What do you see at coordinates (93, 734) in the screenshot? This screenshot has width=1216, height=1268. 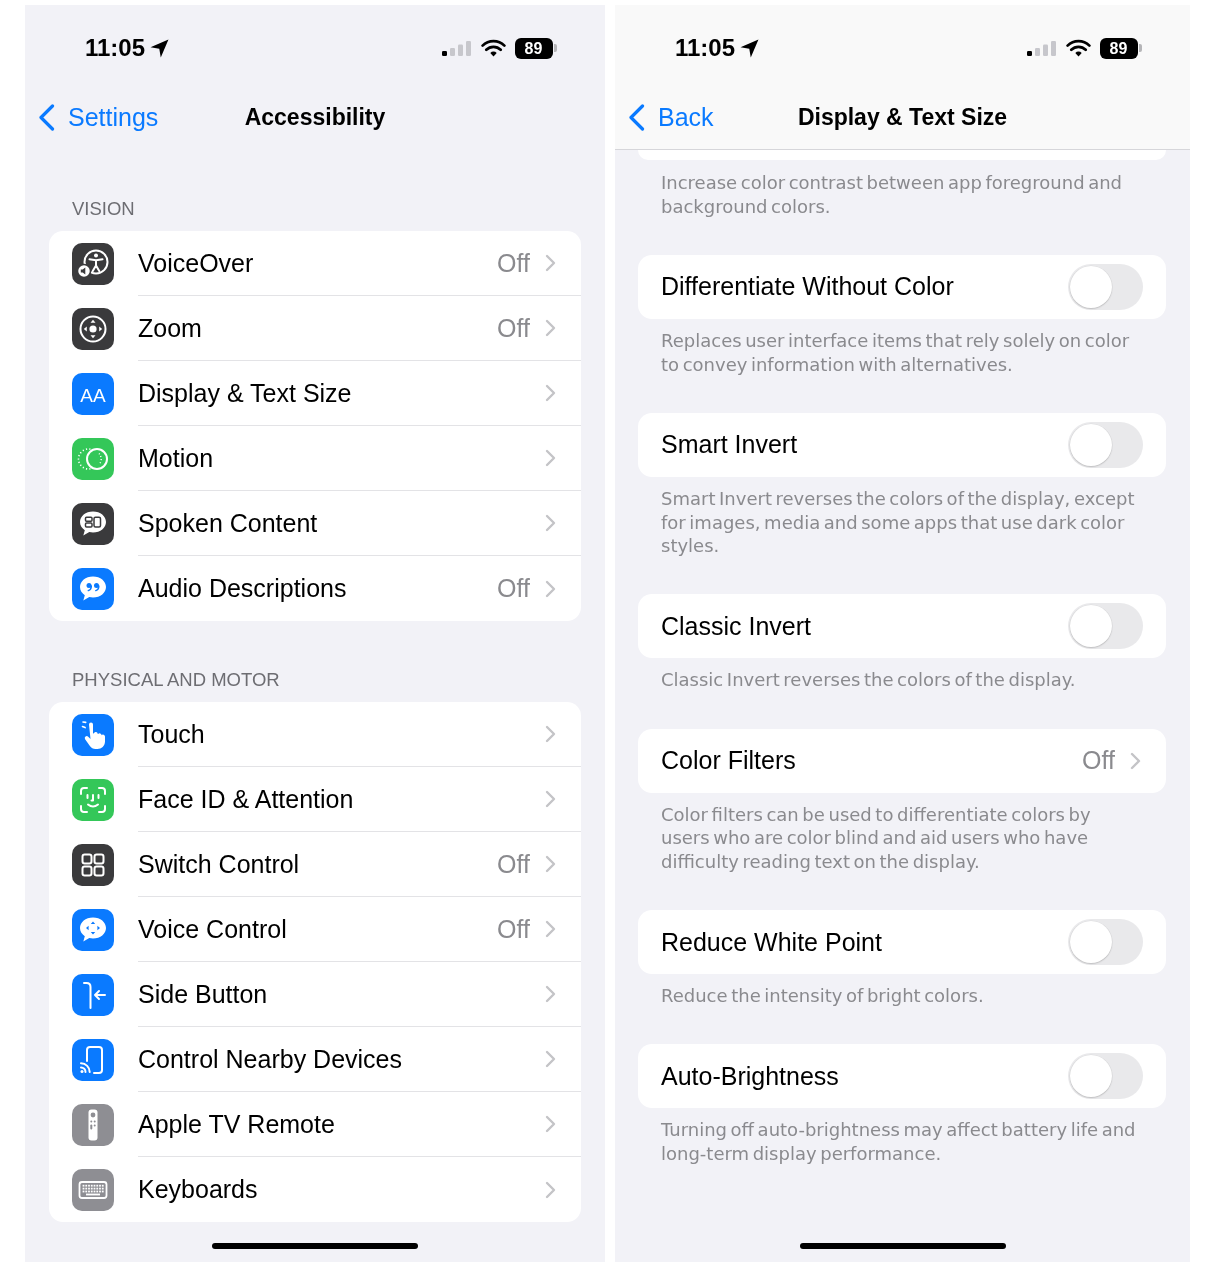 I see `hand-pointer-icon` at bounding box center [93, 734].